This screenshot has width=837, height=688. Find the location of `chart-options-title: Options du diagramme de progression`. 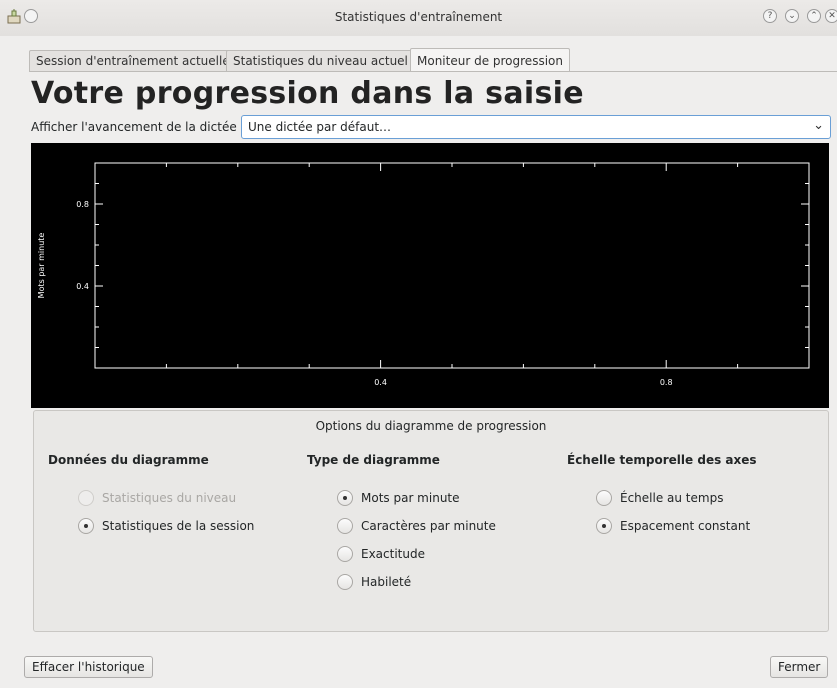

chart-options-title: Options du diagramme de progression is located at coordinates (431, 426).